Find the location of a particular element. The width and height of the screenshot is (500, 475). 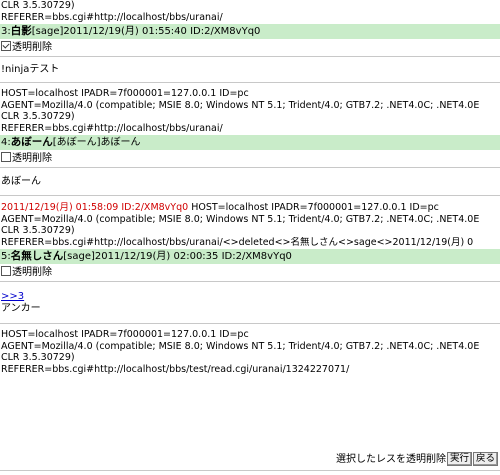

post-number: 4: is located at coordinates (6, 142).